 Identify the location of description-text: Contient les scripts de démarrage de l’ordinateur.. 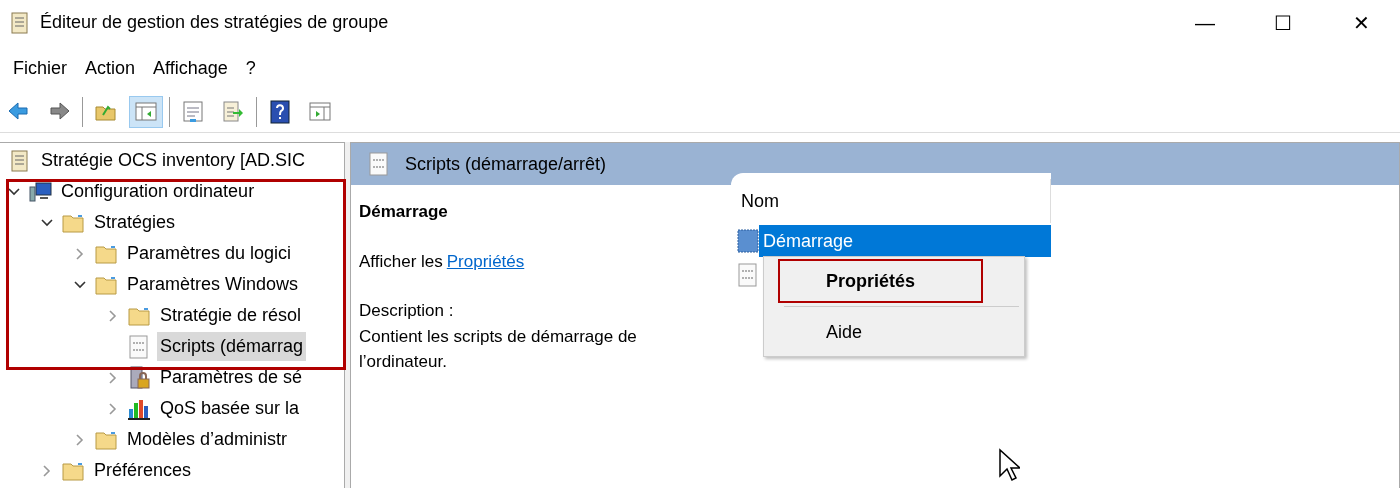
(498, 349).